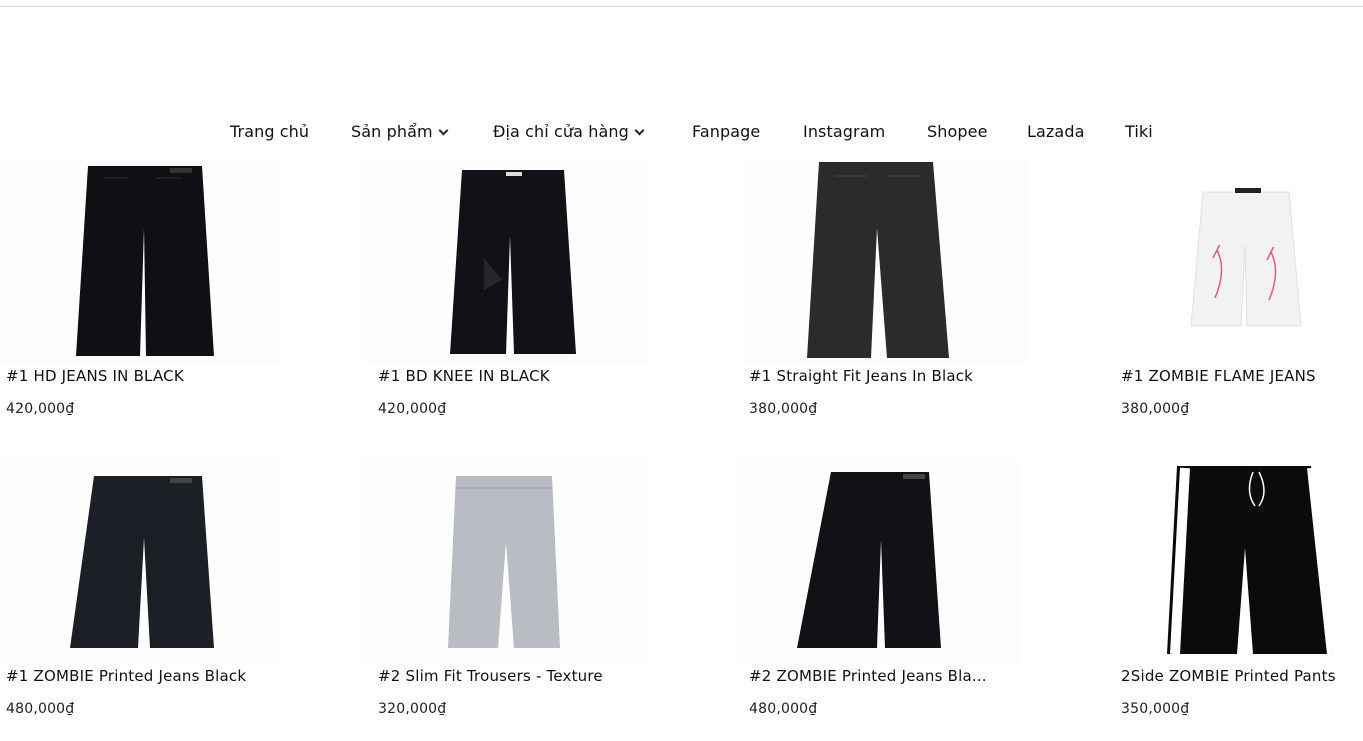 This screenshot has height=741, width=1363. I want to click on product-title: #2 Slim Fit Trousers - Texture, so click(490, 676).